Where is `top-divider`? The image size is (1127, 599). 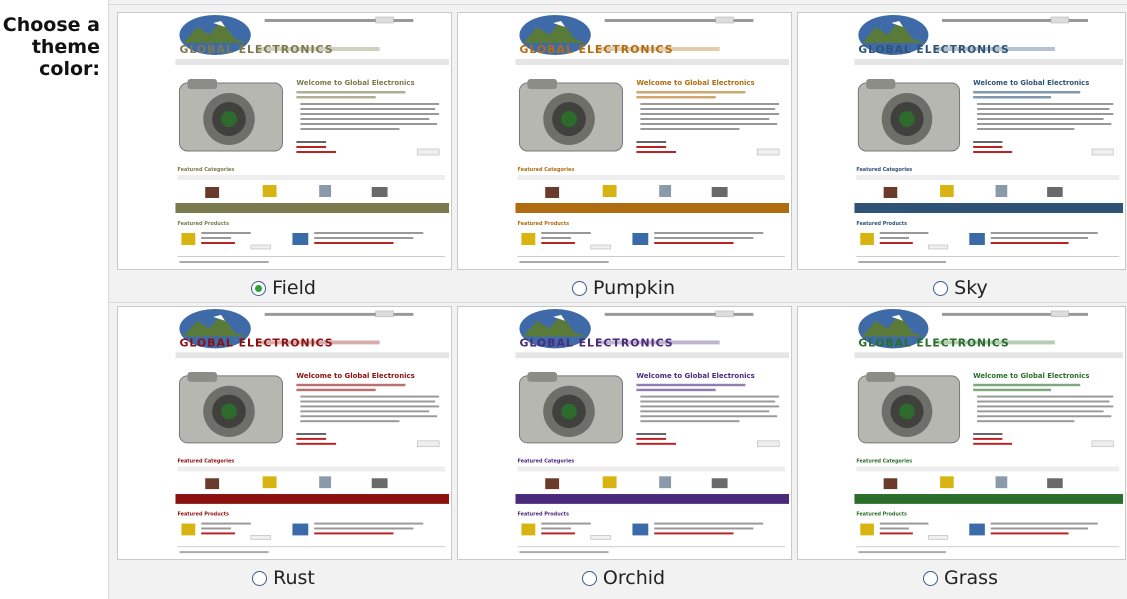 top-divider is located at coordinates (617, 4).